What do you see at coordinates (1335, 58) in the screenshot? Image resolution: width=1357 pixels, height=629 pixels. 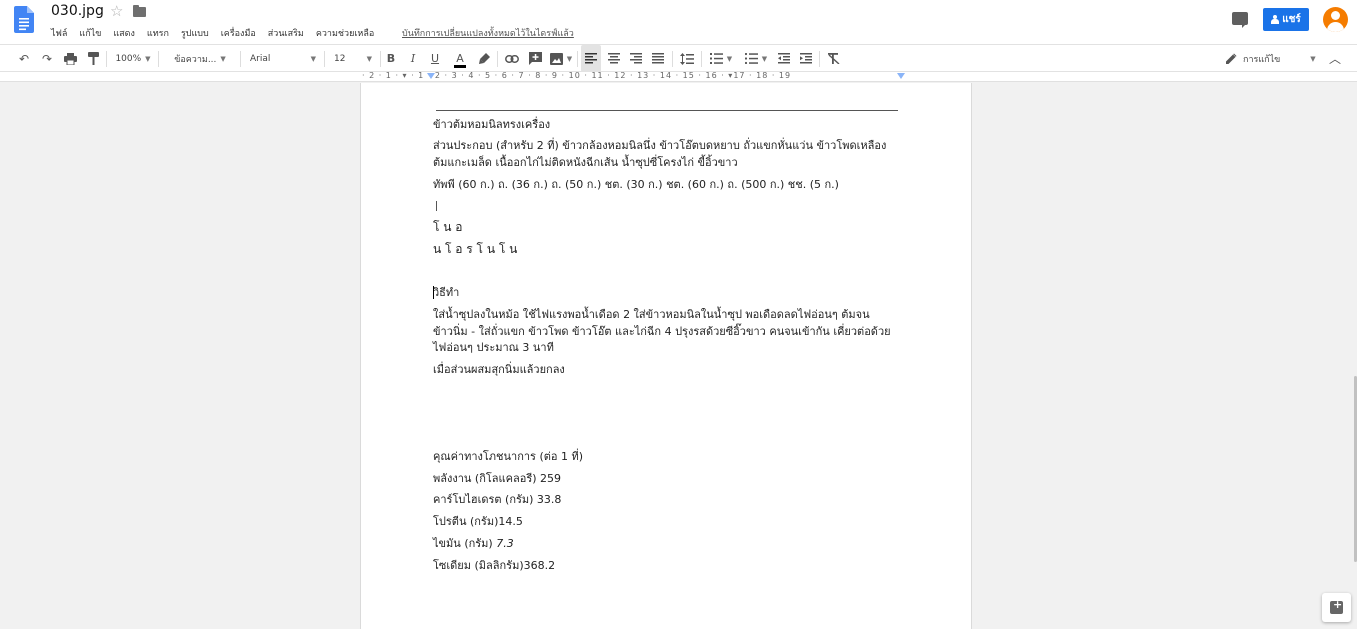 I see `collapse-icon: ︿` at bounding box center [1335, 58].